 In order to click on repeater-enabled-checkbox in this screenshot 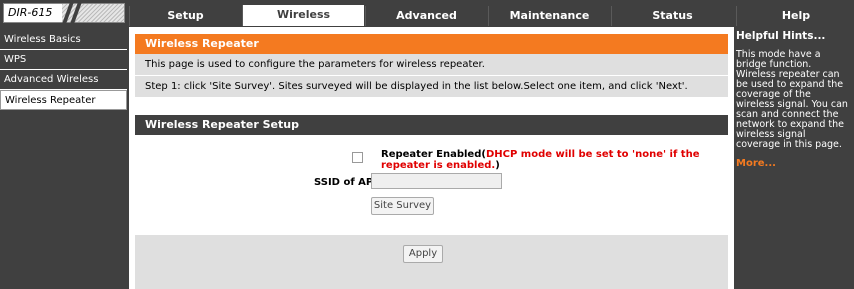, I will do `click(357, 157)`.